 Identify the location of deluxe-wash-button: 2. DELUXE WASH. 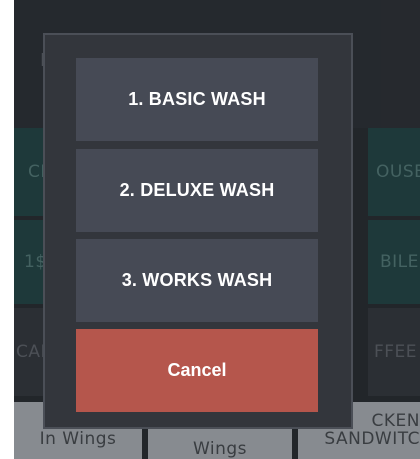
(197, 190).